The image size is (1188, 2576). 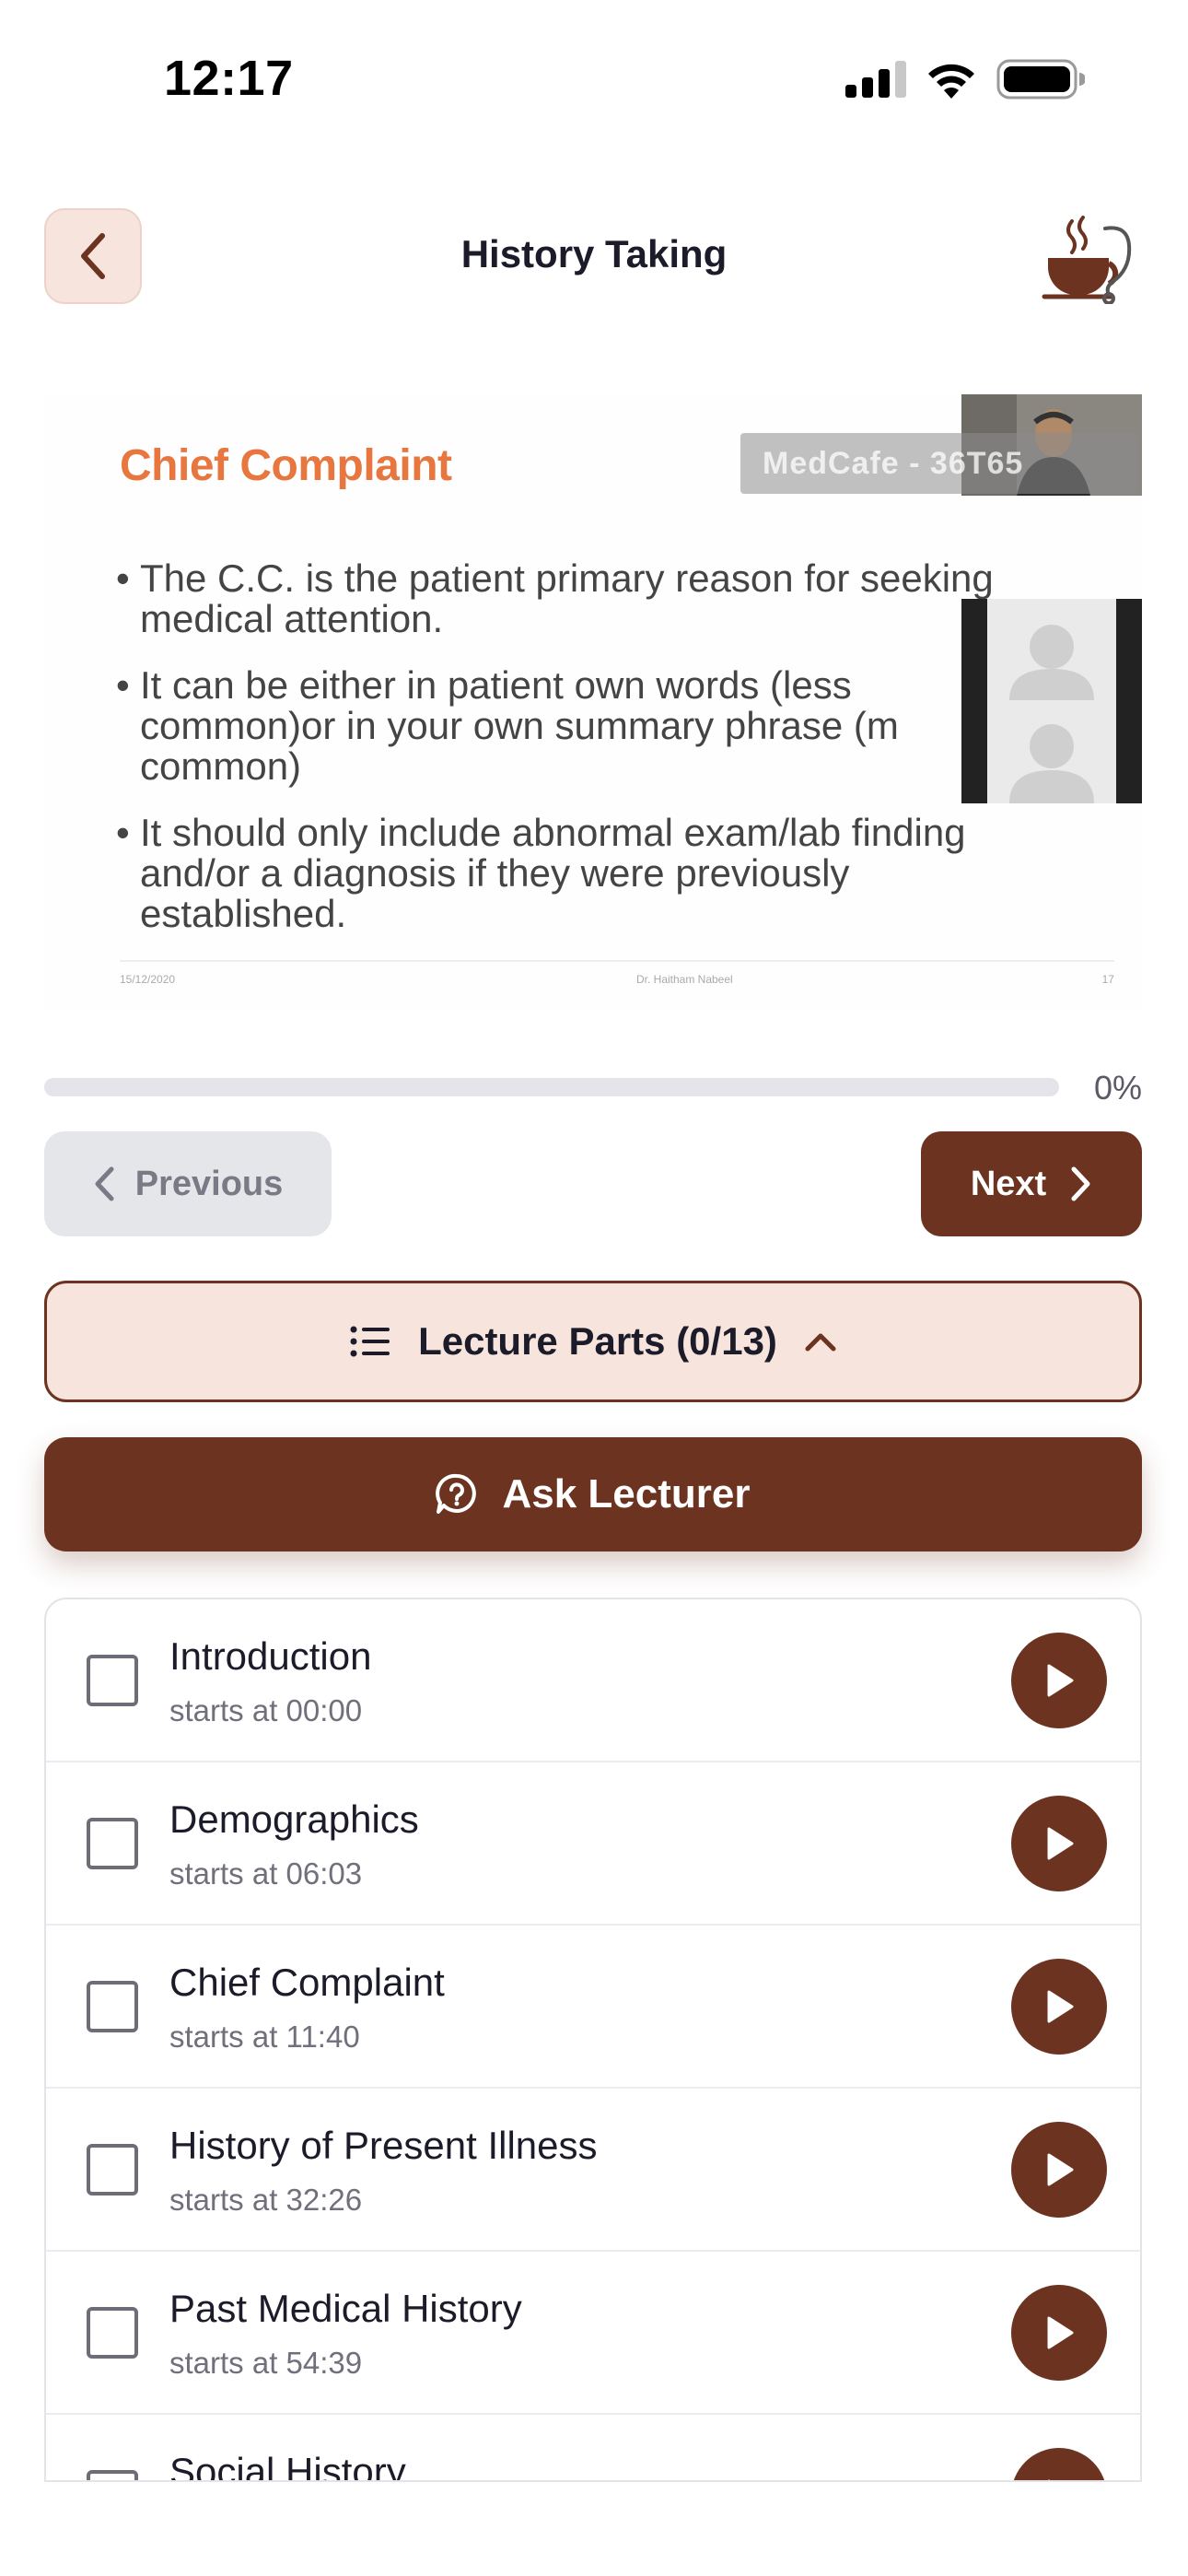 I want to click on slide-title: Chief Complaint, so click(x=286, y=465).